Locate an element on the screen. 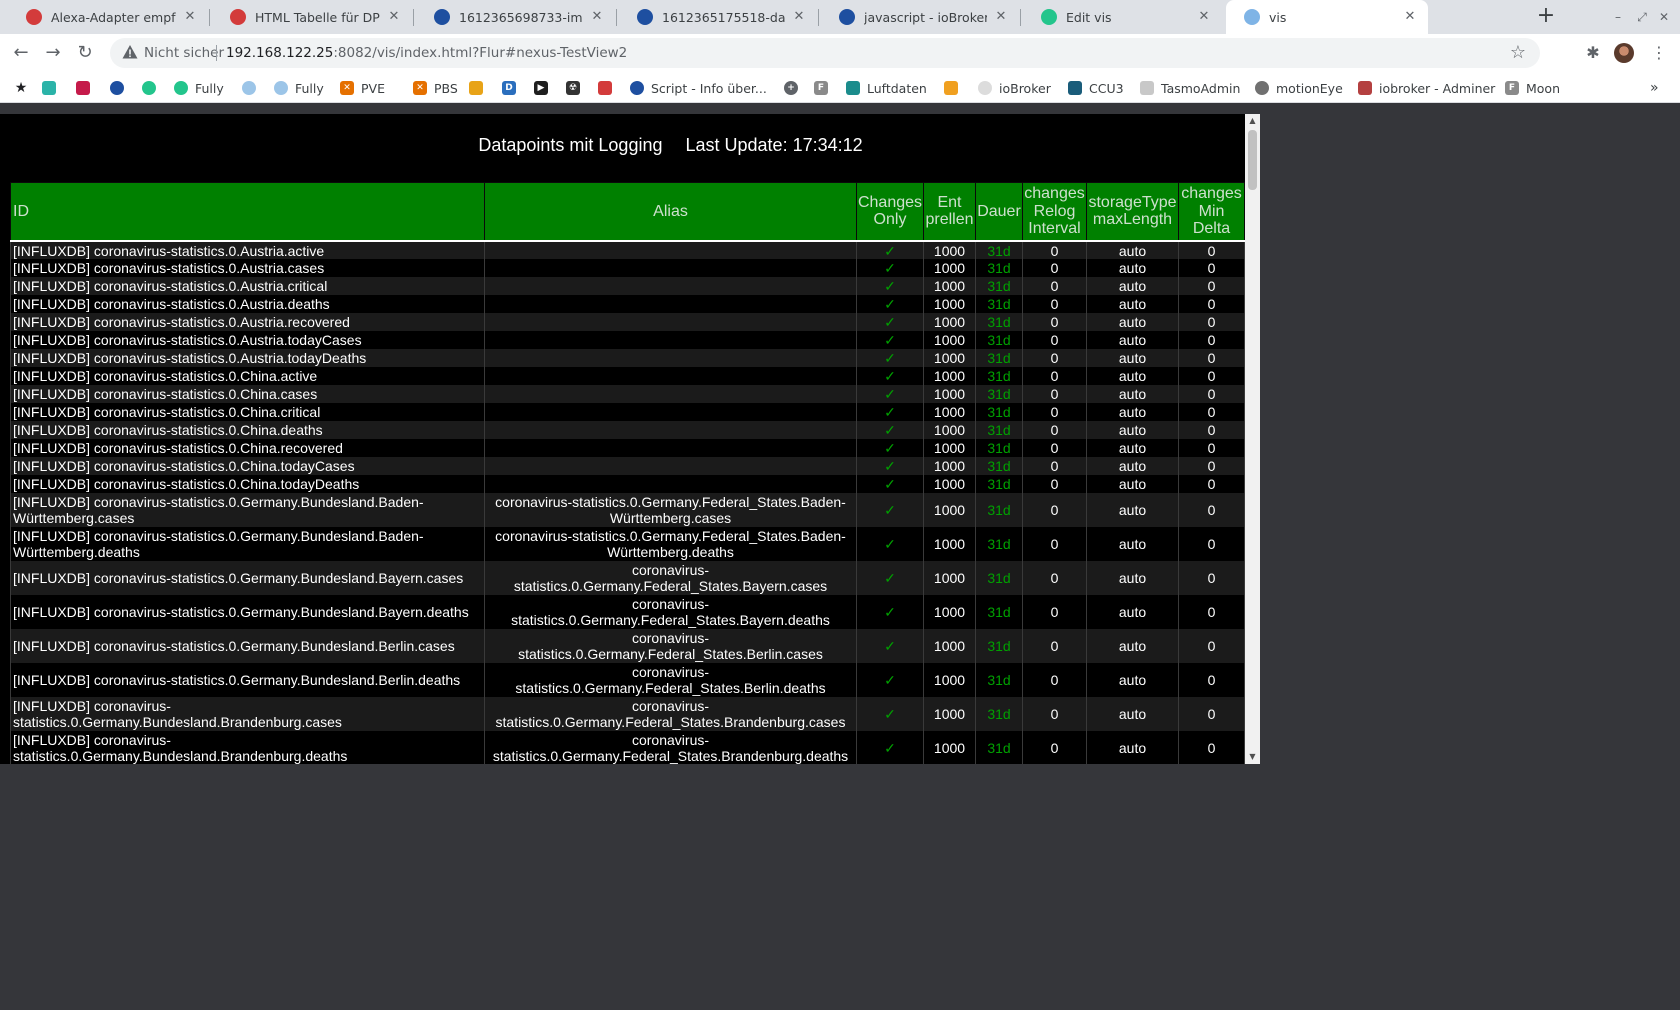  tab-1: Alexa-Adapter empfängt ✕ is located at coordinates (108, 17).